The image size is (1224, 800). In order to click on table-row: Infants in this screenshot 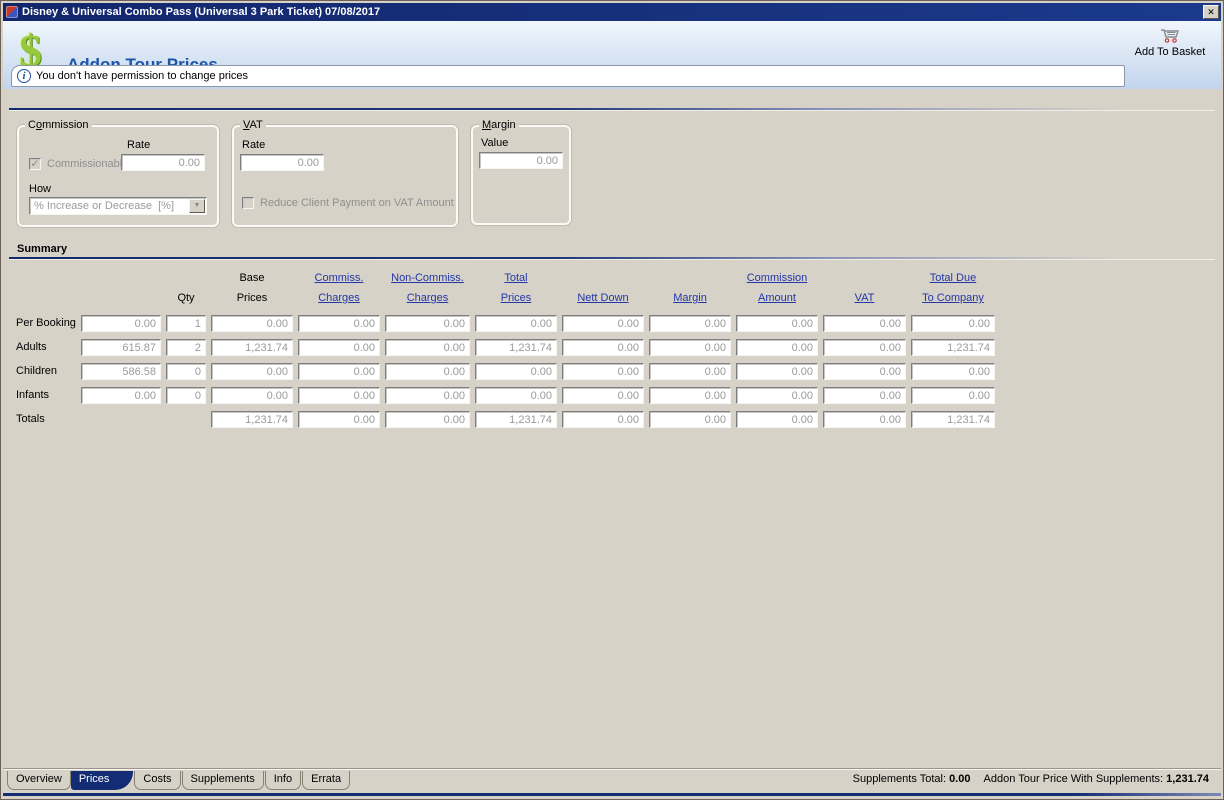, I will do `click(618, 395)`.